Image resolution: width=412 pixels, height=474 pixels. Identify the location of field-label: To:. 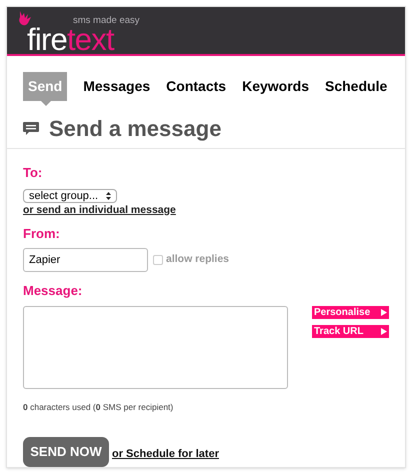
(33, 173).